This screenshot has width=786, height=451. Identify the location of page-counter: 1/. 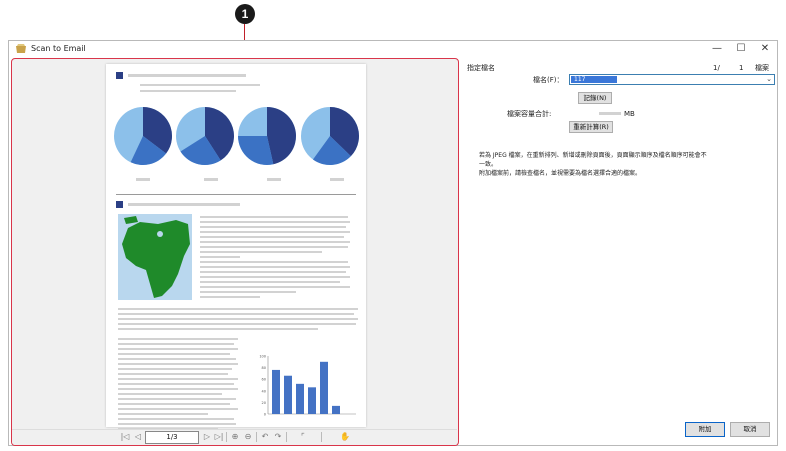
(716, 68).